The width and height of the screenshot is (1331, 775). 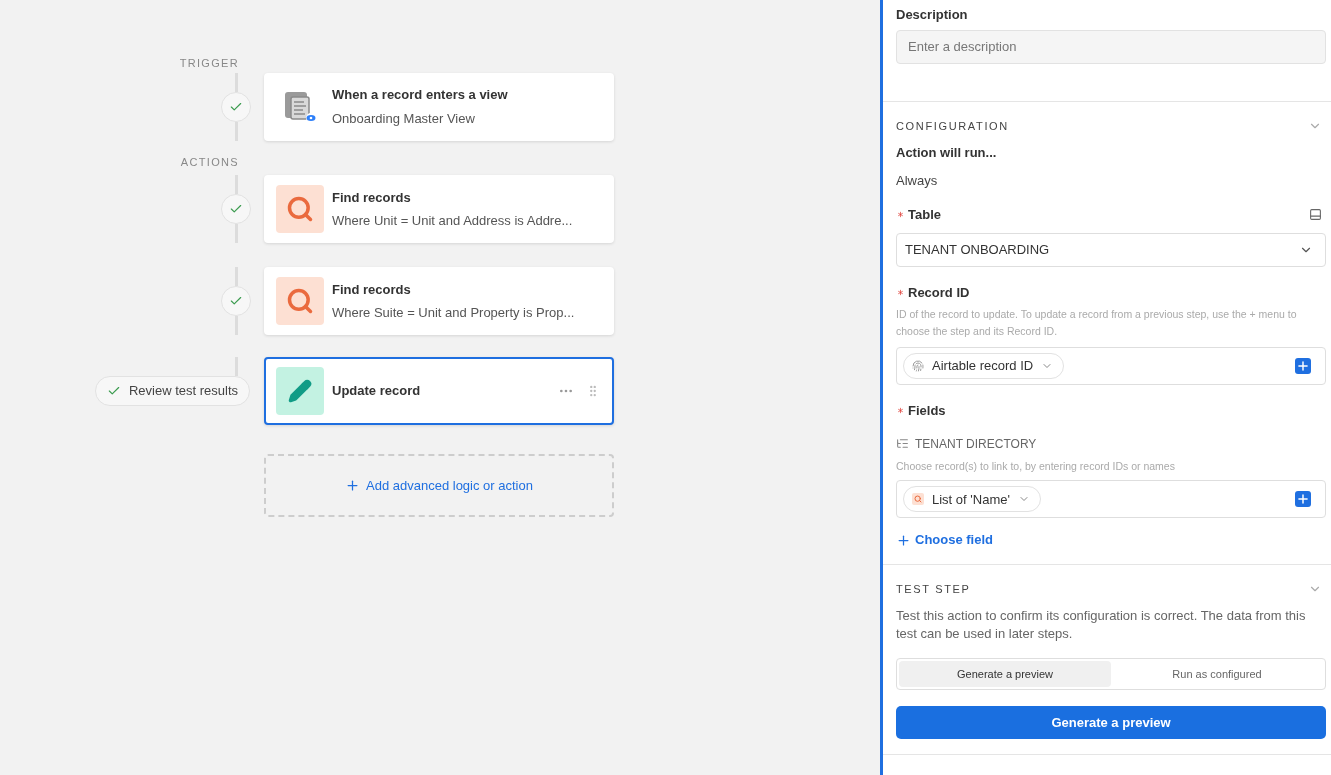 I want to click on step-title: When a record enters a view, so click(x=420, y=95).